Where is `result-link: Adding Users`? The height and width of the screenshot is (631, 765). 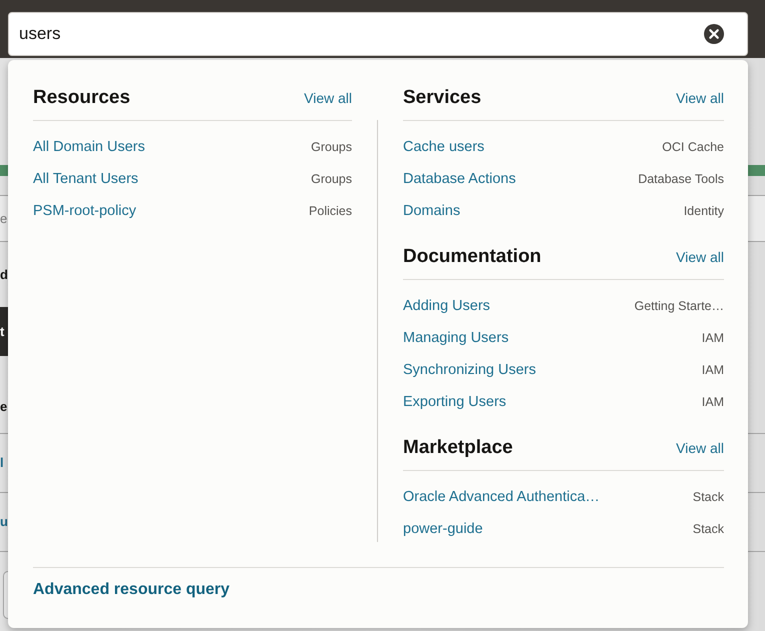 result-link: Adding Users is located at coordinates (446, 306).